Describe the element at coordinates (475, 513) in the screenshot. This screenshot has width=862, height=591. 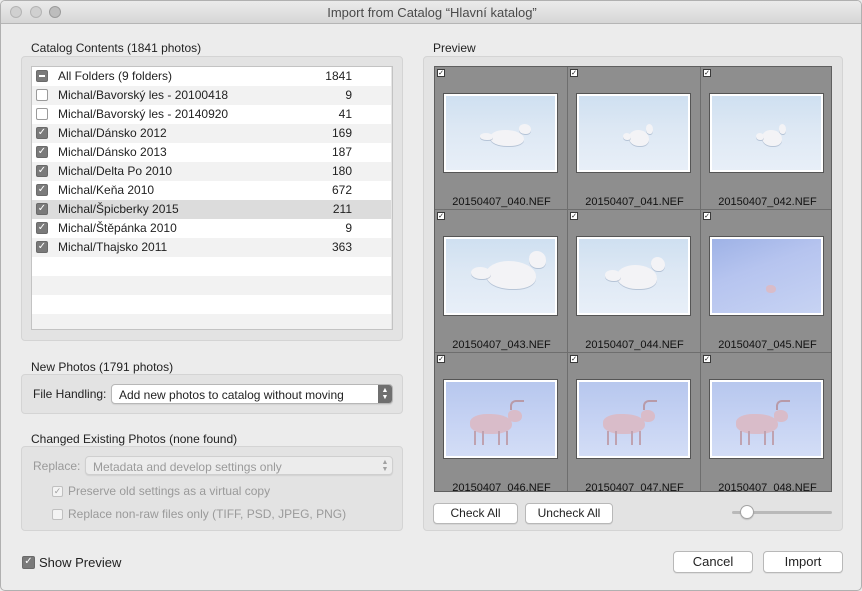
I see `check-all-button: Check All` at that location.